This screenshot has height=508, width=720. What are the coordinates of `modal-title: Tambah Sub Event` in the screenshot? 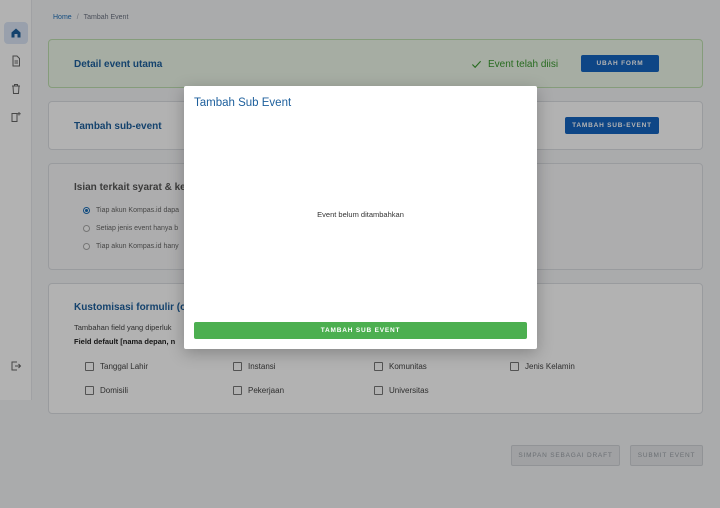 It's located at (243, 103).